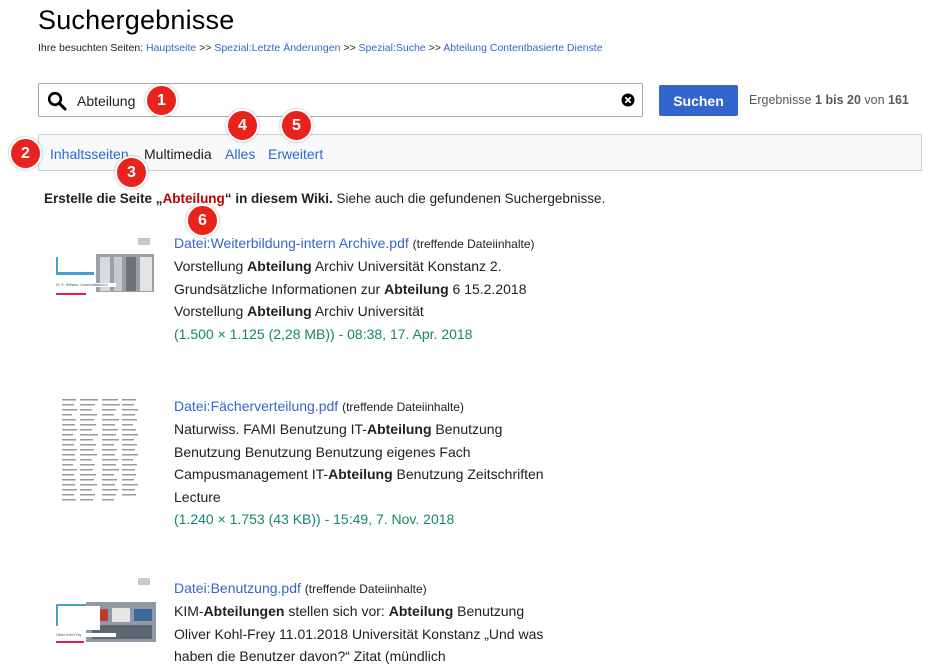 Image resolution: width=934 pixels, height=668 pixels. Describe the element at coordinates (57, 101) in the screenshot. I see `search-icon` at that location.